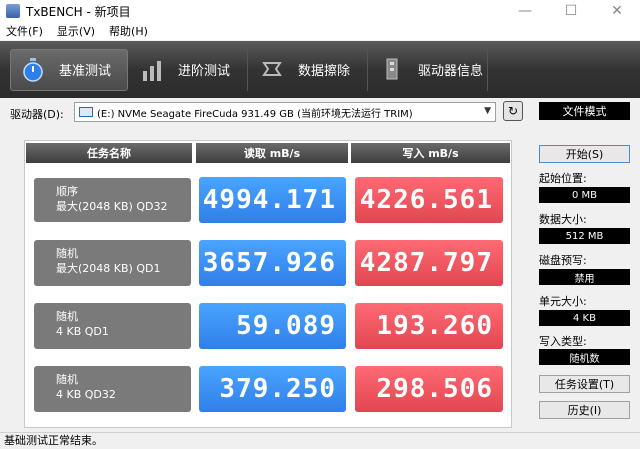  Describe the element at coordinates (584, 410) in the screenshot. I see `history-button: 历史(I)` at that location.